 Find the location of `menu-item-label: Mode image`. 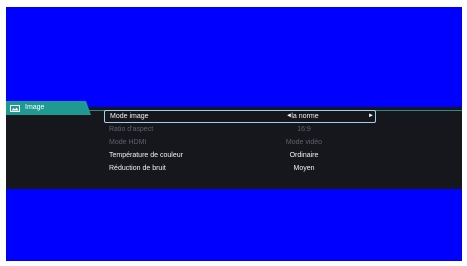

menu-item-label: Mode image is located at coordinates (129, 116).